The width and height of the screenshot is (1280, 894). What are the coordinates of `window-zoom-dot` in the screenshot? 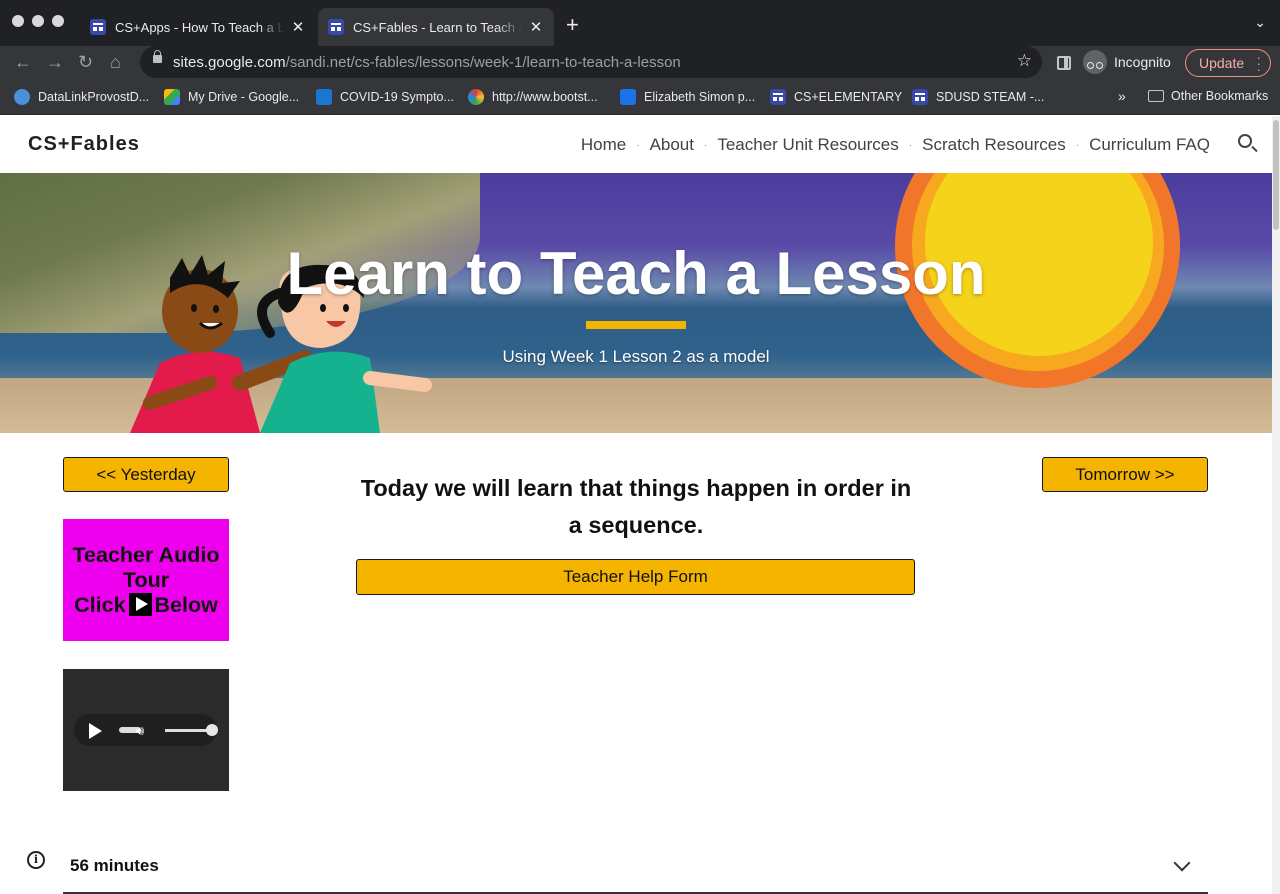 It's located at (58, 21).